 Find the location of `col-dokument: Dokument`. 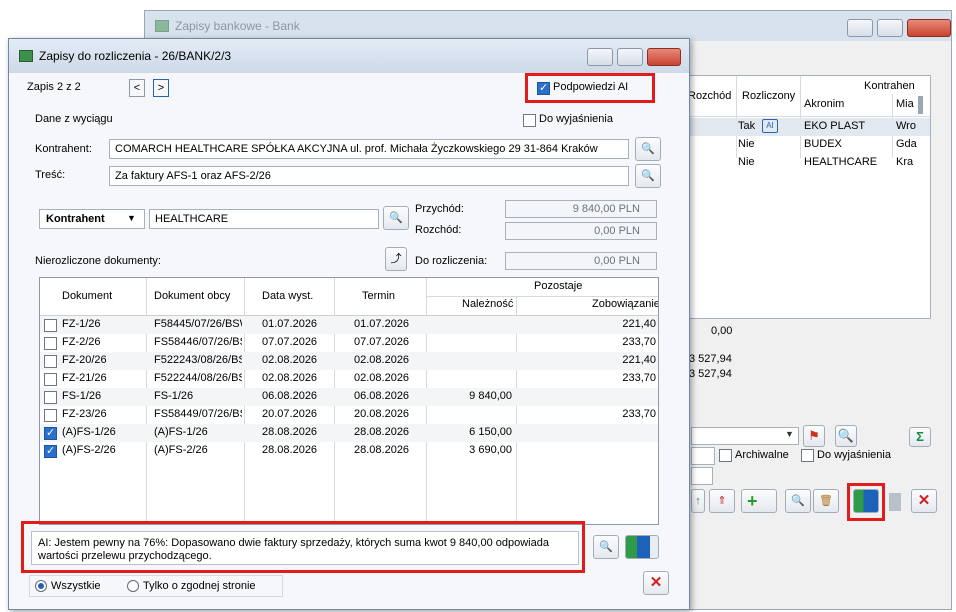

col-dokument: Dokument is located at coordinates (87, 296).